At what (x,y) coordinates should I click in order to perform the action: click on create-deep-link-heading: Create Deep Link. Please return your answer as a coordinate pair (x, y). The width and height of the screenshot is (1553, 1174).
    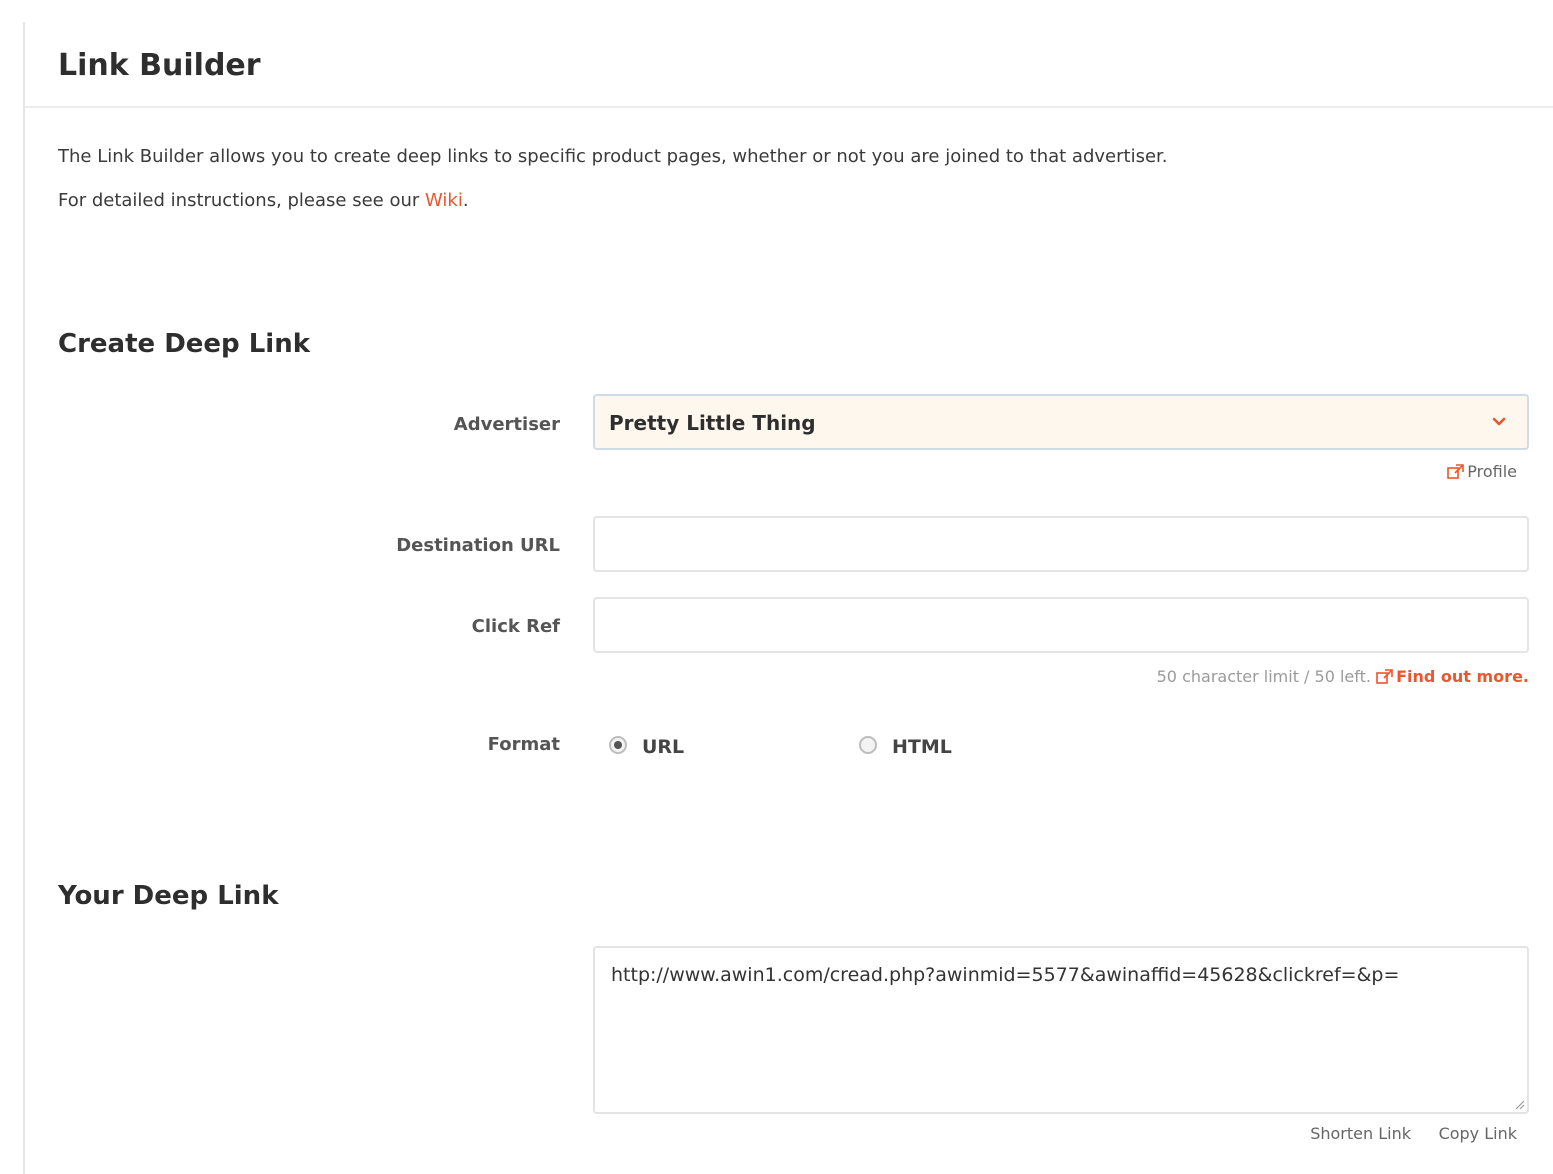
    Looking at the image, I should click on (184, 344).